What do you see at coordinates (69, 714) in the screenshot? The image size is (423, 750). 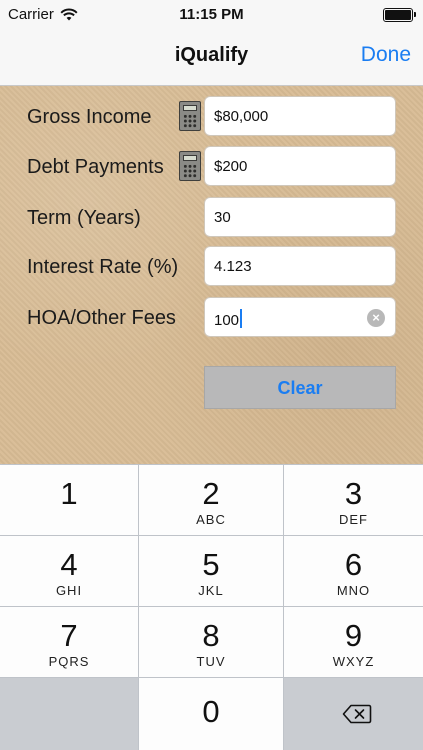 I see `key-blank` at bounding box center [69, 714].